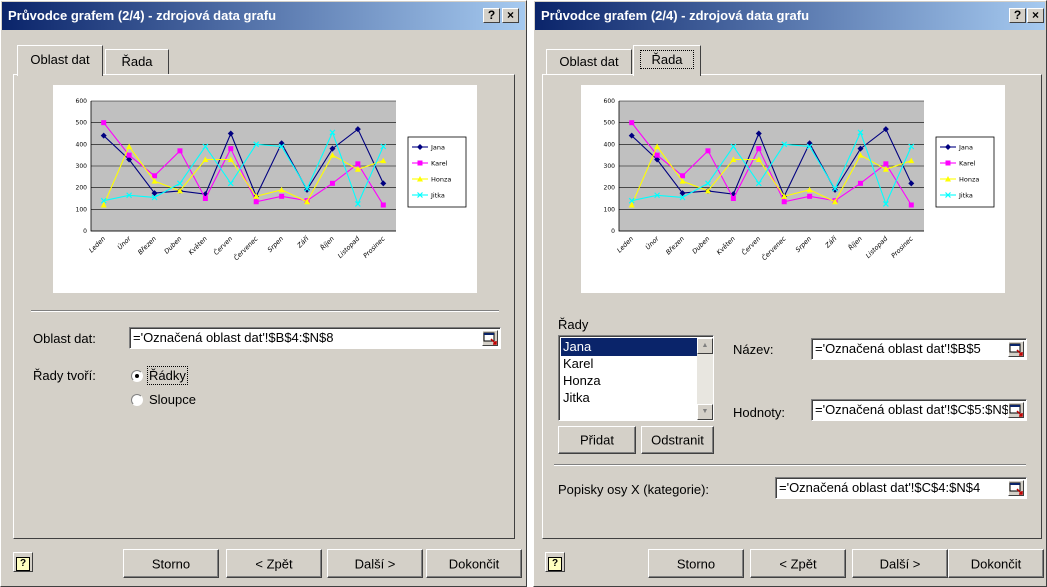  I want to click on radio-columns-label: Sloupce, so click(172, 399).